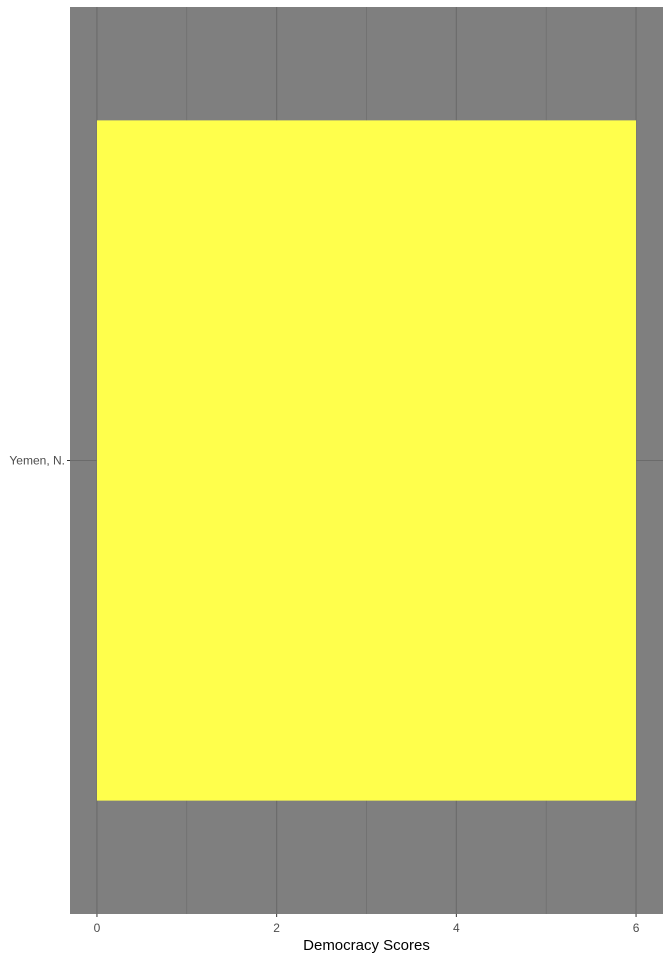 The width and height of the screenshot is (672, 965). What do you see at coordinates (636, 928) in the screenshot?
I see `x-tick-label: 6` at bounding box center [636, 928].